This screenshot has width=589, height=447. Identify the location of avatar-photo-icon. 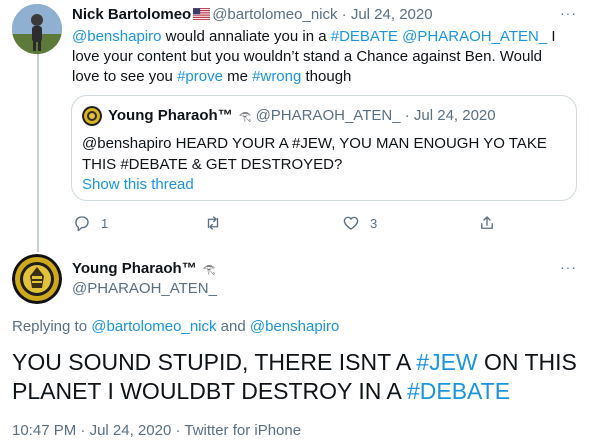
(37, 29).